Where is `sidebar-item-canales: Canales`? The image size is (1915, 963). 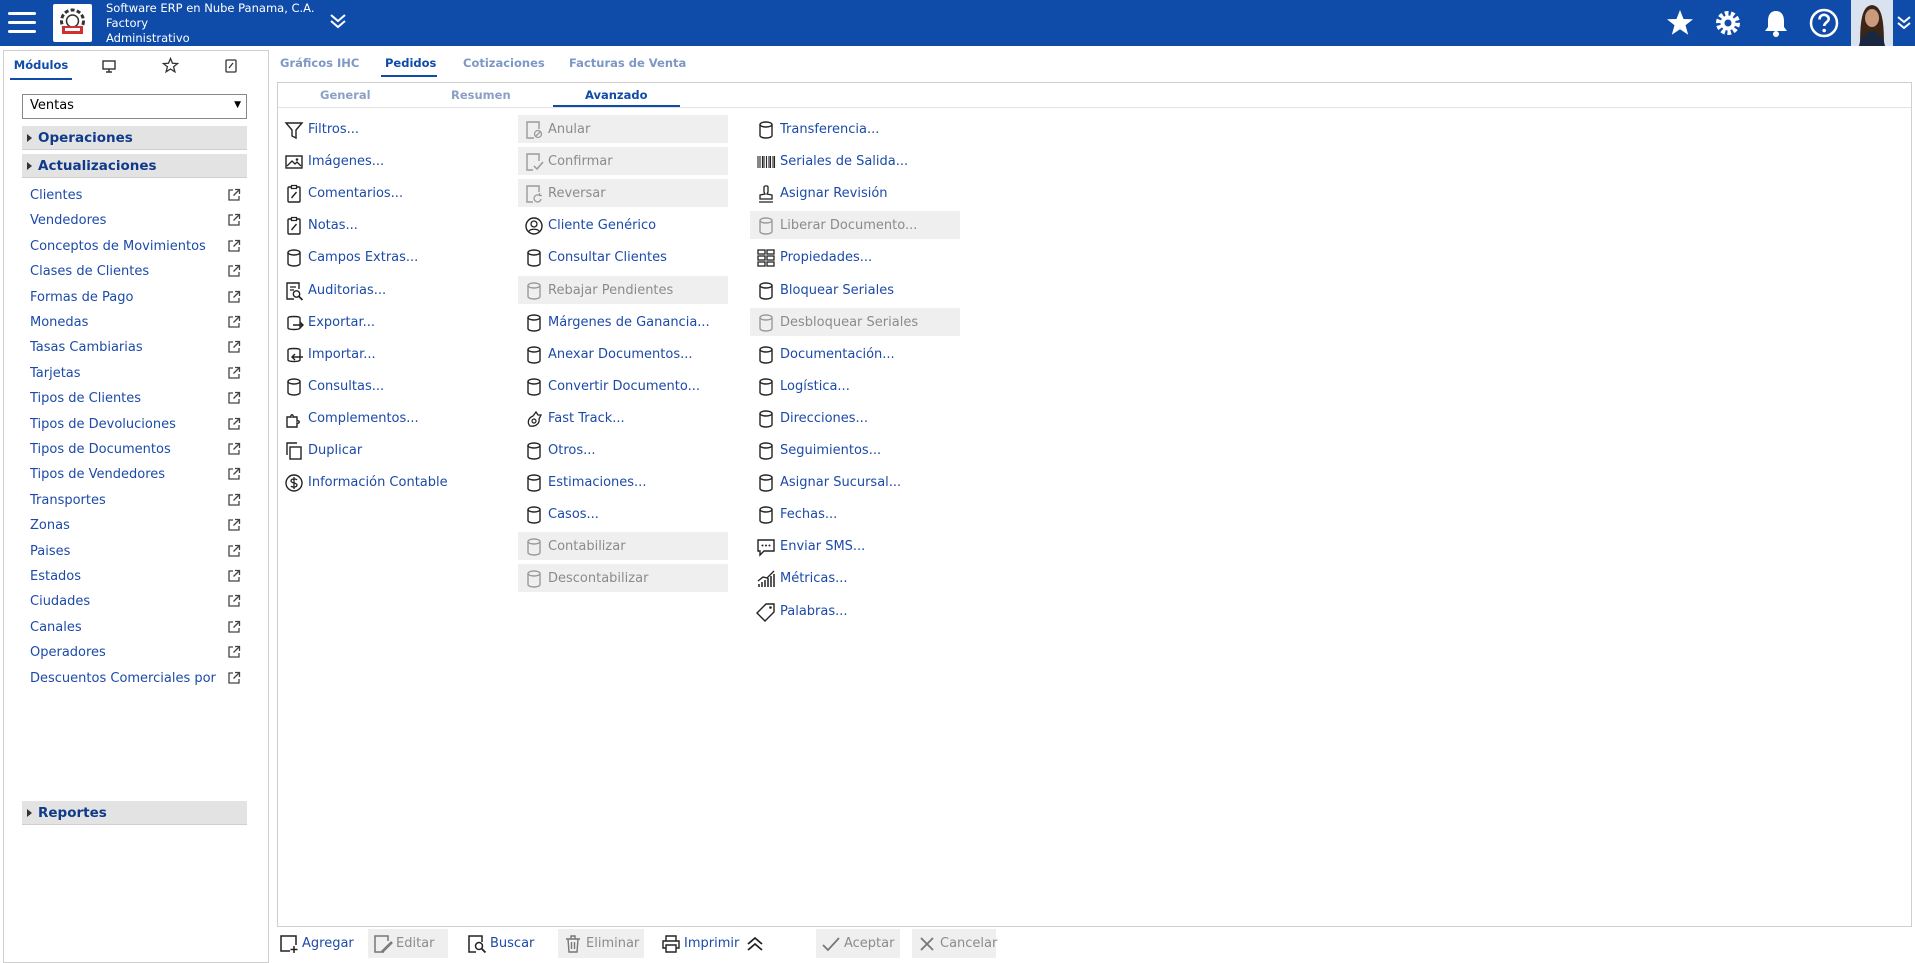 sidebar-item-canales: Canales is located at coordinates (137, 628).